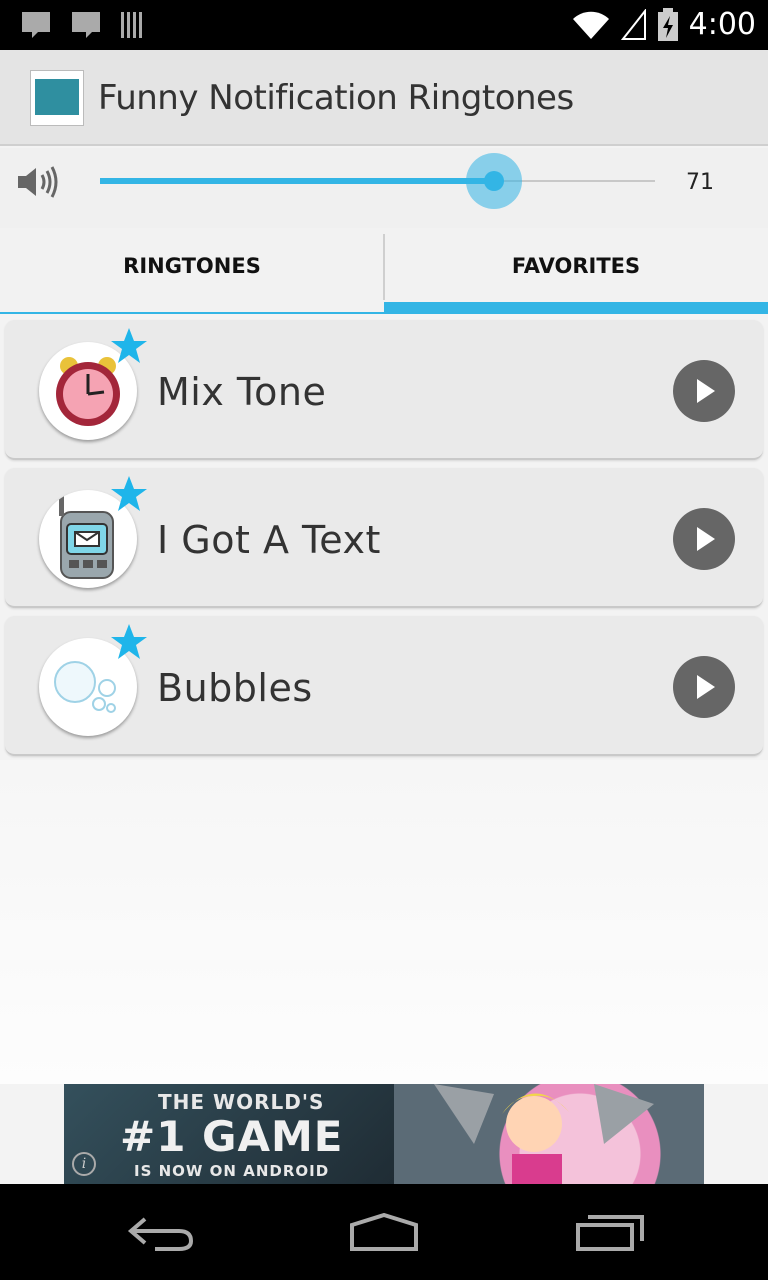 The height and width of the screenshot is (1280, 768). I want to click on tab-favorites-label: FAVORITES, so click(576, 266).